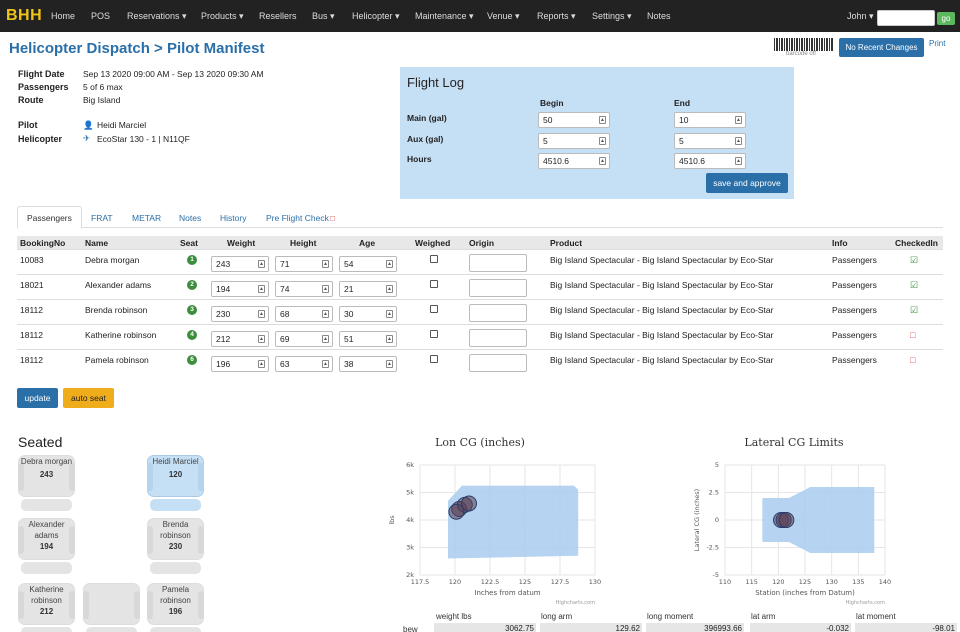 The width and height of the screenshot is (960, 632). What do you see at coordinates (323, 16) in the screenshot?
I see `nav-bus: Bus ▾` at bounding box center [323, 16].